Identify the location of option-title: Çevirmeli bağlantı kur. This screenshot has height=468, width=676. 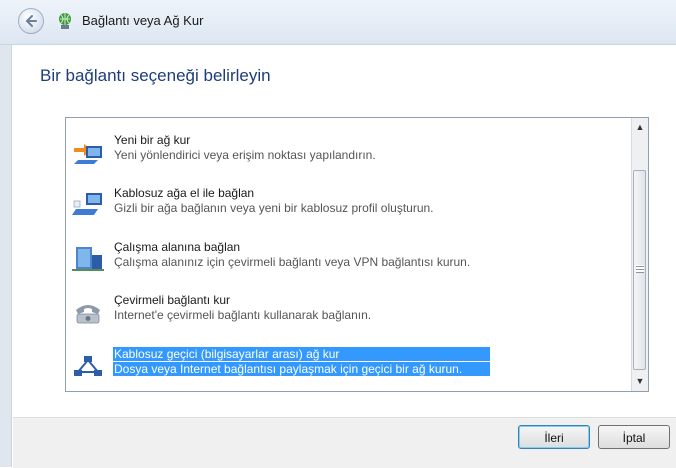
(172, 300).